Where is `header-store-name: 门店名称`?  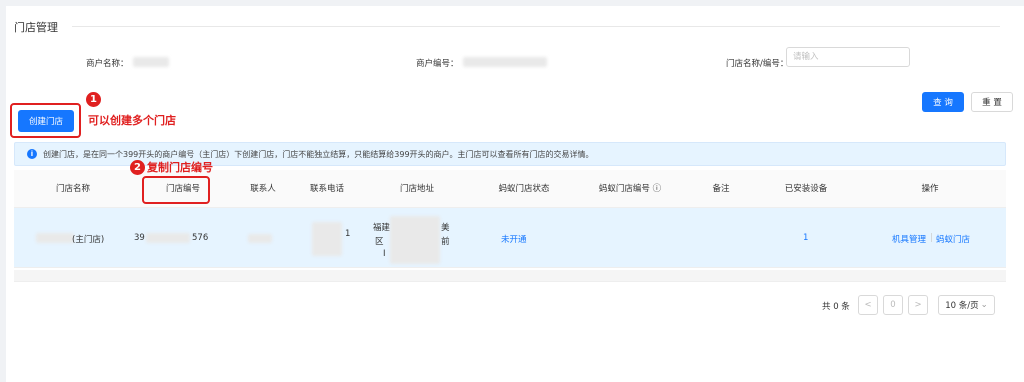
header-store-name: 门店名称 is located at coordinates (72, 189).